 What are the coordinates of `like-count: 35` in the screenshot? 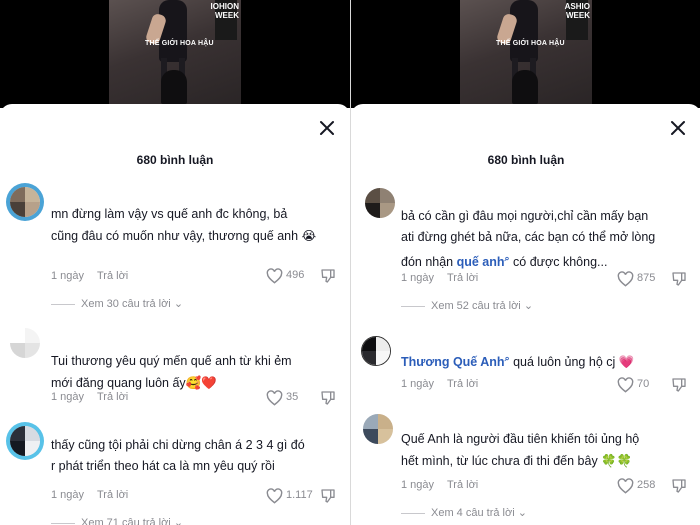 It's located at (292, 397).